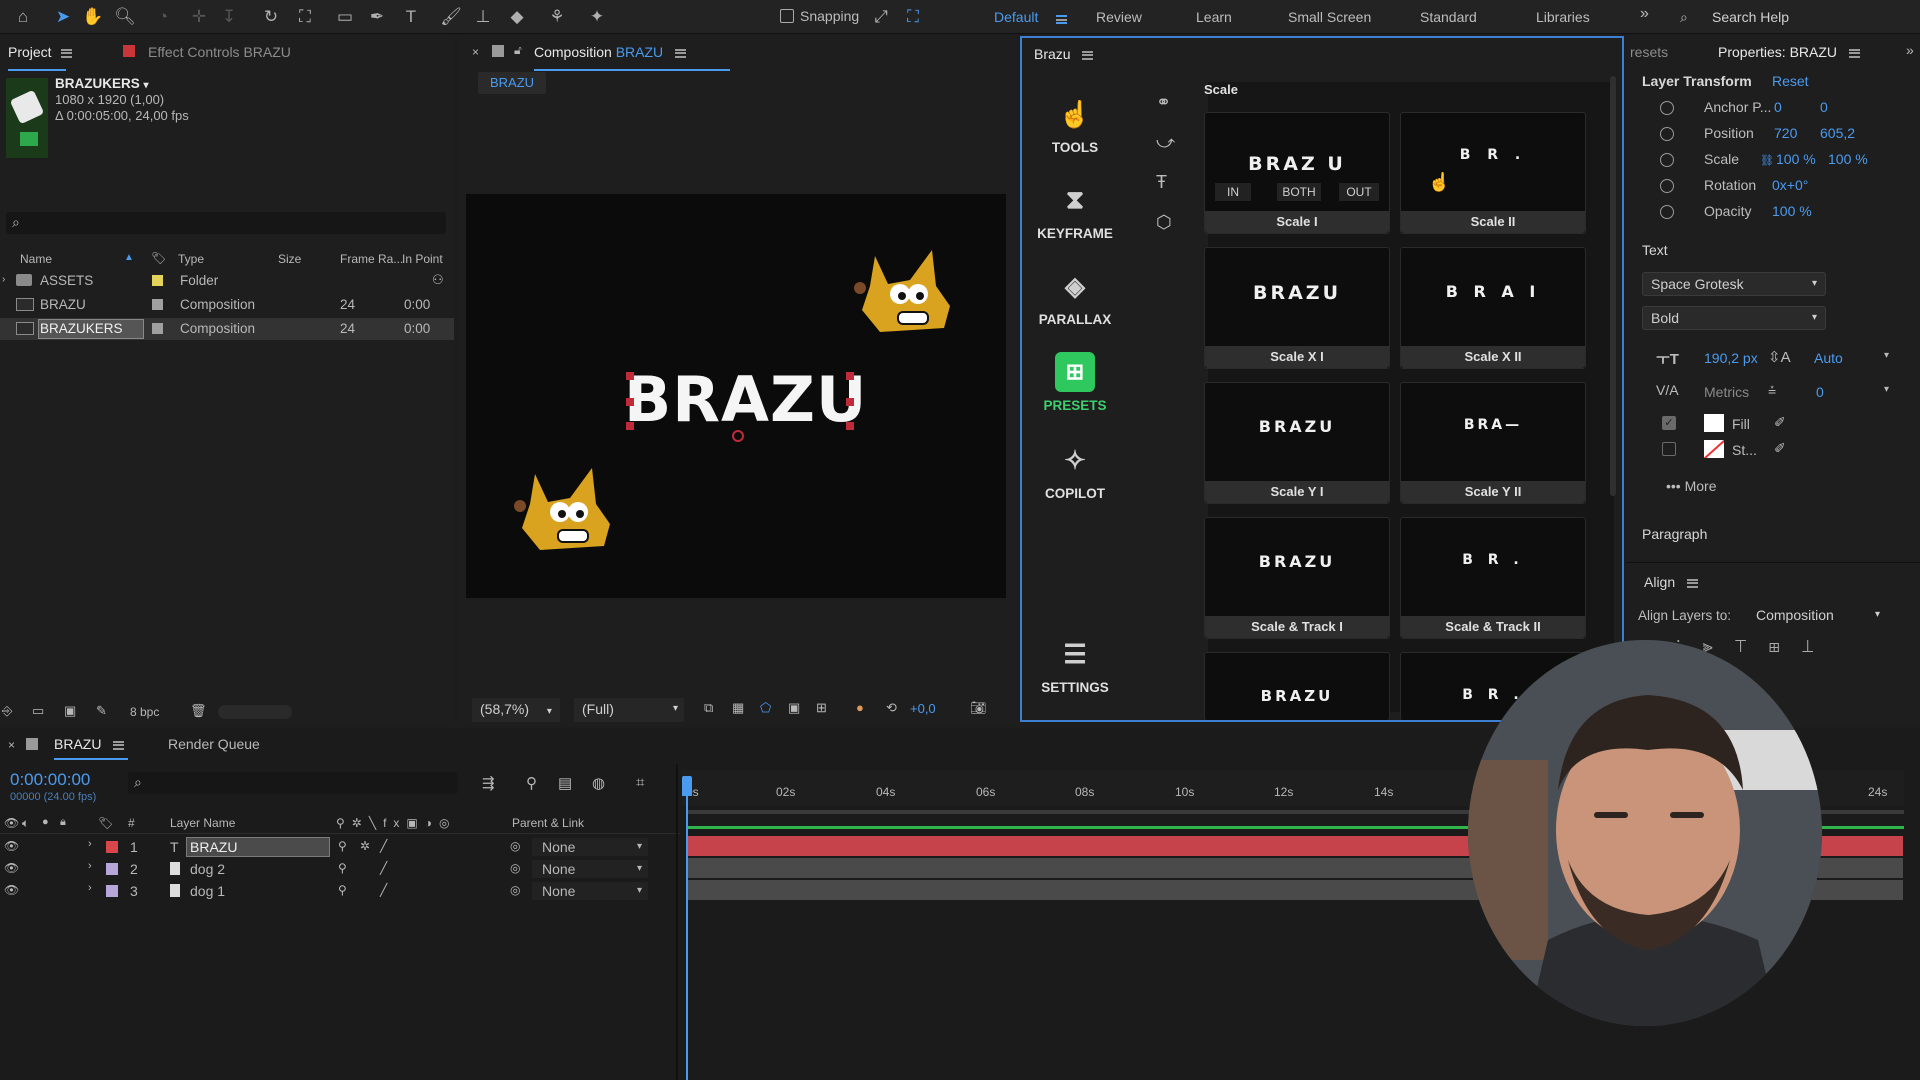  What do you see at coordinates (213, 847) in the screenshot?
I see `layer-name: BRAZU` at bounding box center [213, 847].